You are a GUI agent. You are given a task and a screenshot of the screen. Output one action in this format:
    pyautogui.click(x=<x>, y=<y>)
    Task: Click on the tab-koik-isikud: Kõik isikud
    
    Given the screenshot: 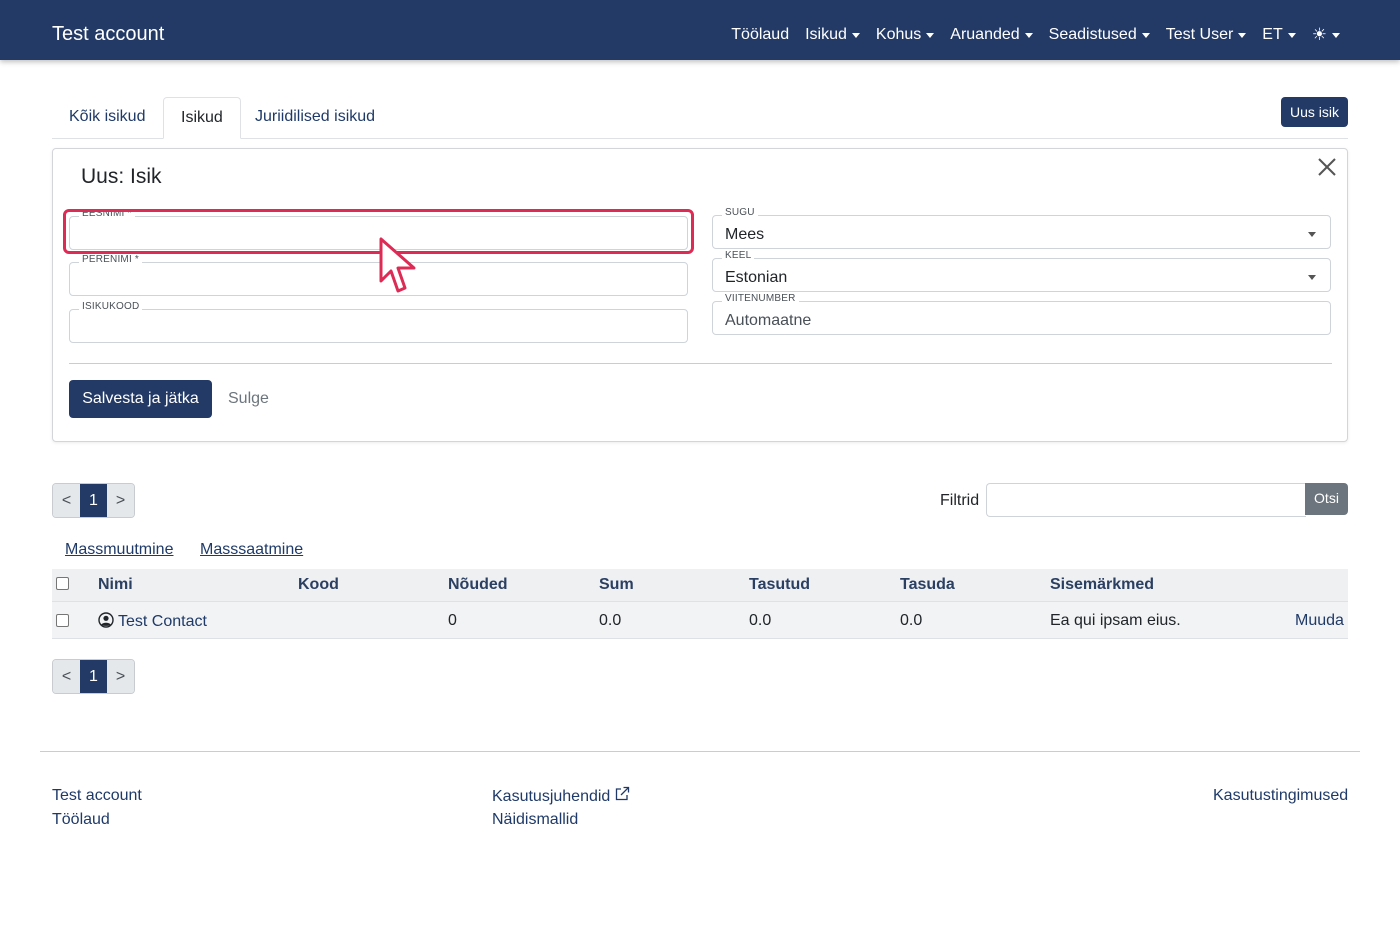 What is the action you would take?
    pyautogui.click(x=107, y=118)
    